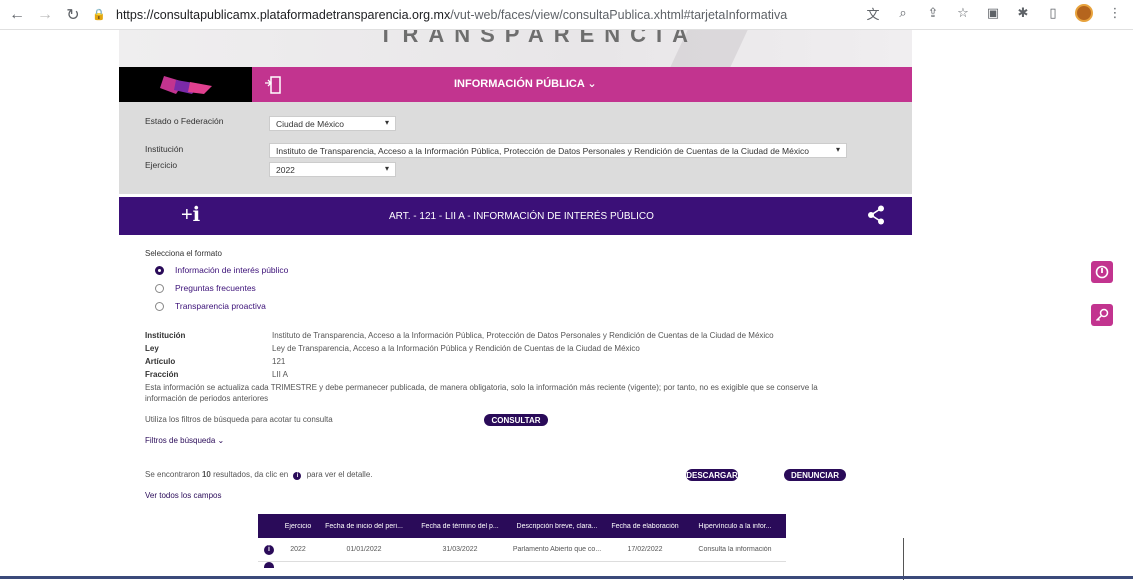 The width and height of the screenshot is (1133, 580). Describe the element at coordinates (873, 13) in the screenshot. I see `translate-icon: 文` at that location.